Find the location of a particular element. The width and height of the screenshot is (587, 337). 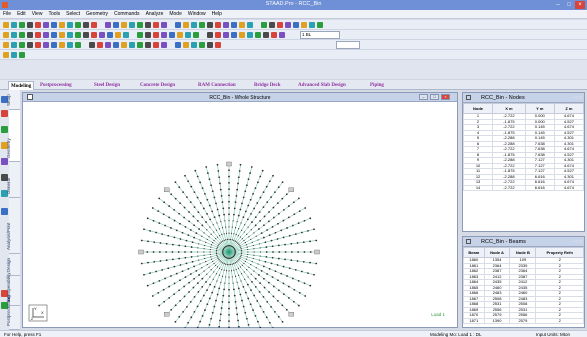

column-header: Beam is located at coordinates (474, 252).